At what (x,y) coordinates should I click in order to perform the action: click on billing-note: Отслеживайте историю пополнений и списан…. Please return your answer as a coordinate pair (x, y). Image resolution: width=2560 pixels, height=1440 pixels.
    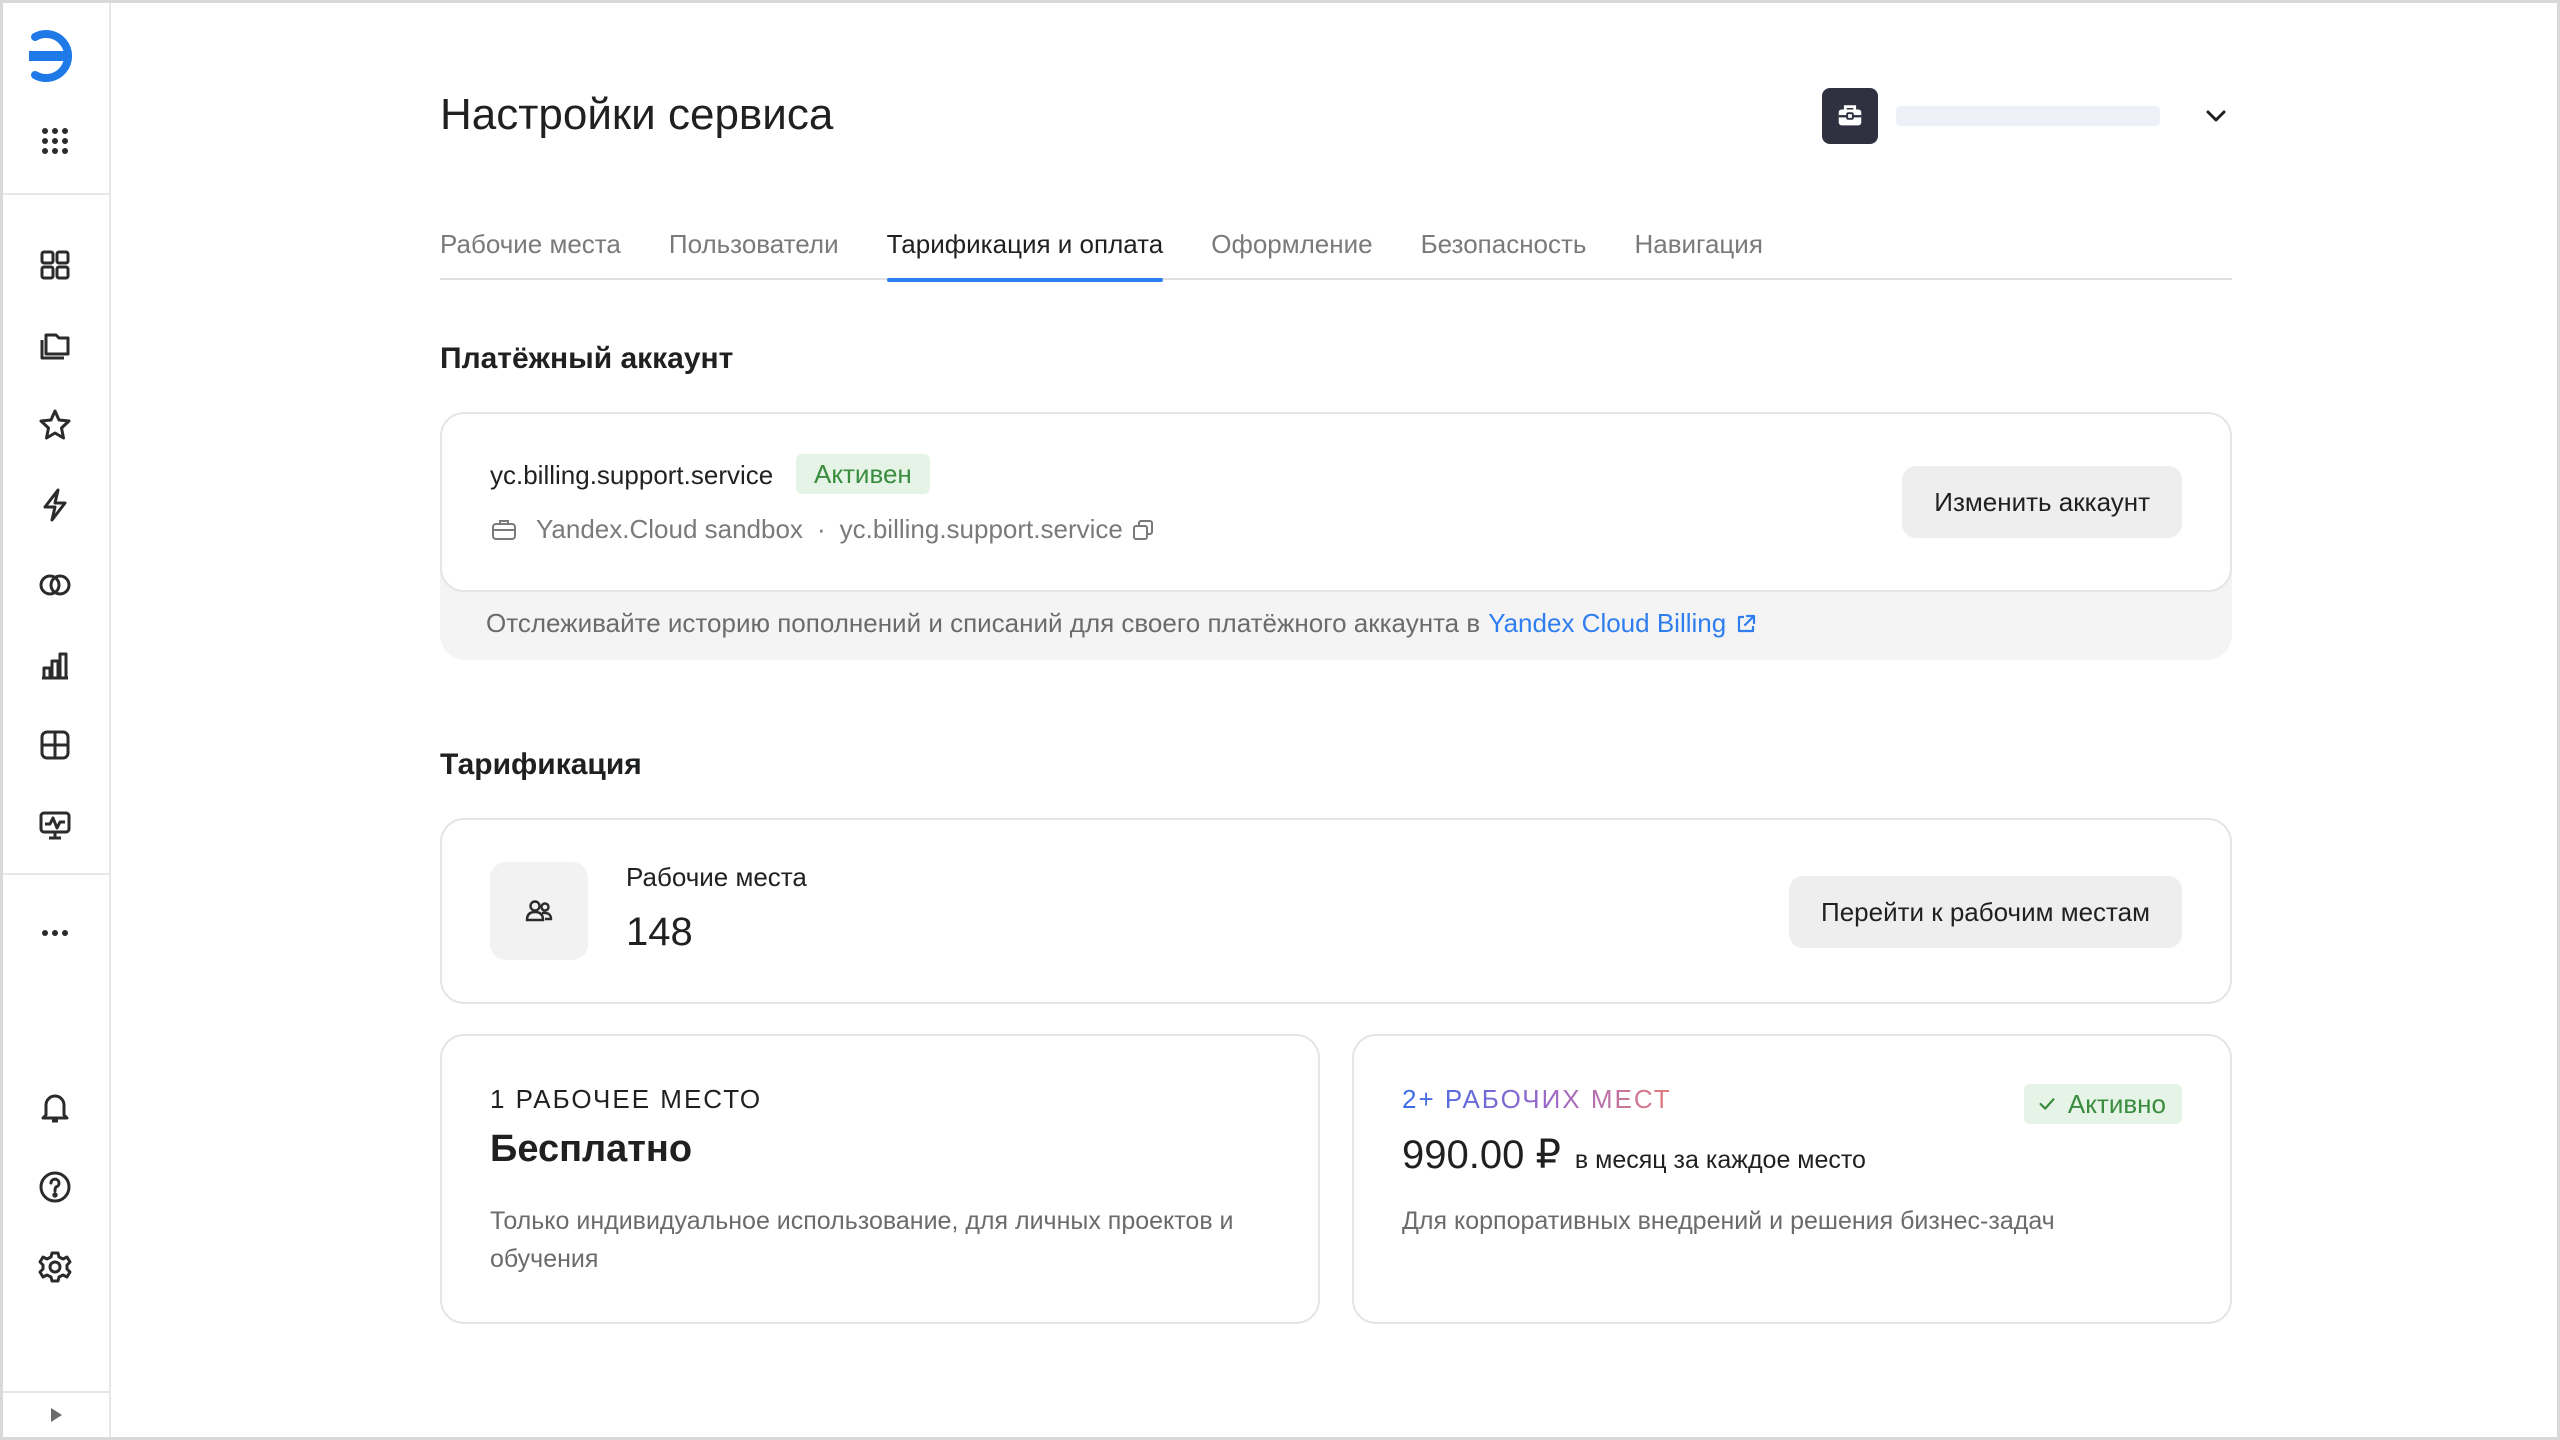
    Looking at the image, I should click on (1122, 623).